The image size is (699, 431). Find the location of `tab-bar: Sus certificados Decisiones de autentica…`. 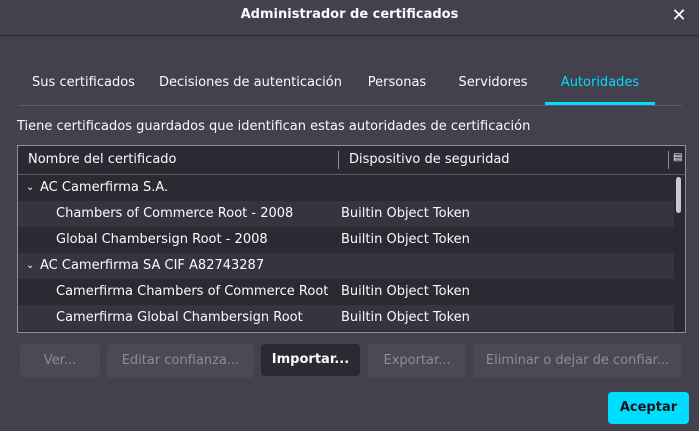

tab-bar: Sus certificados Decisiones de autentica… is located at coordinates (350, 87).